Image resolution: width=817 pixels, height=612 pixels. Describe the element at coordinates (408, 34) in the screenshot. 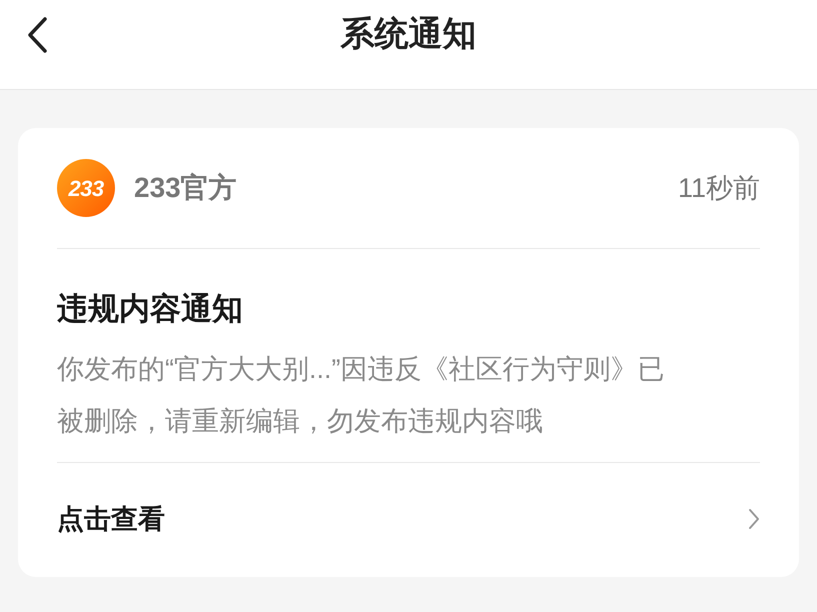

I see `page-title: 系统通知` at that location.